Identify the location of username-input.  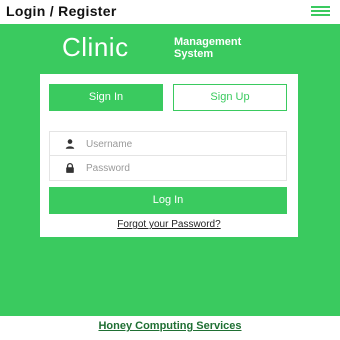
(181, 144).